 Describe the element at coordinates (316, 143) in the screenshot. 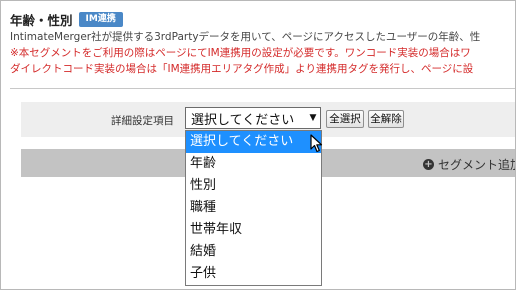

I see `mouse-pointer-icon` at that location.